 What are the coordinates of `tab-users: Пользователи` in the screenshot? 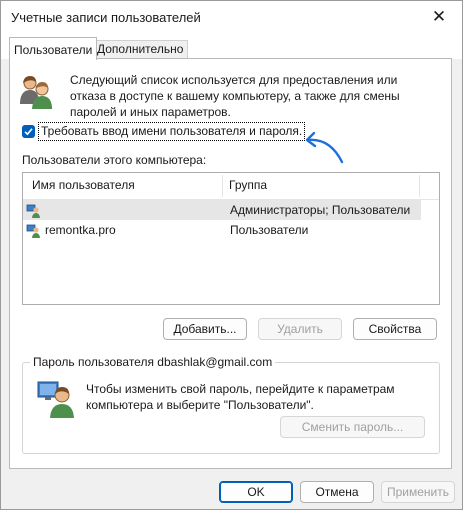 It's located at (53, 48).